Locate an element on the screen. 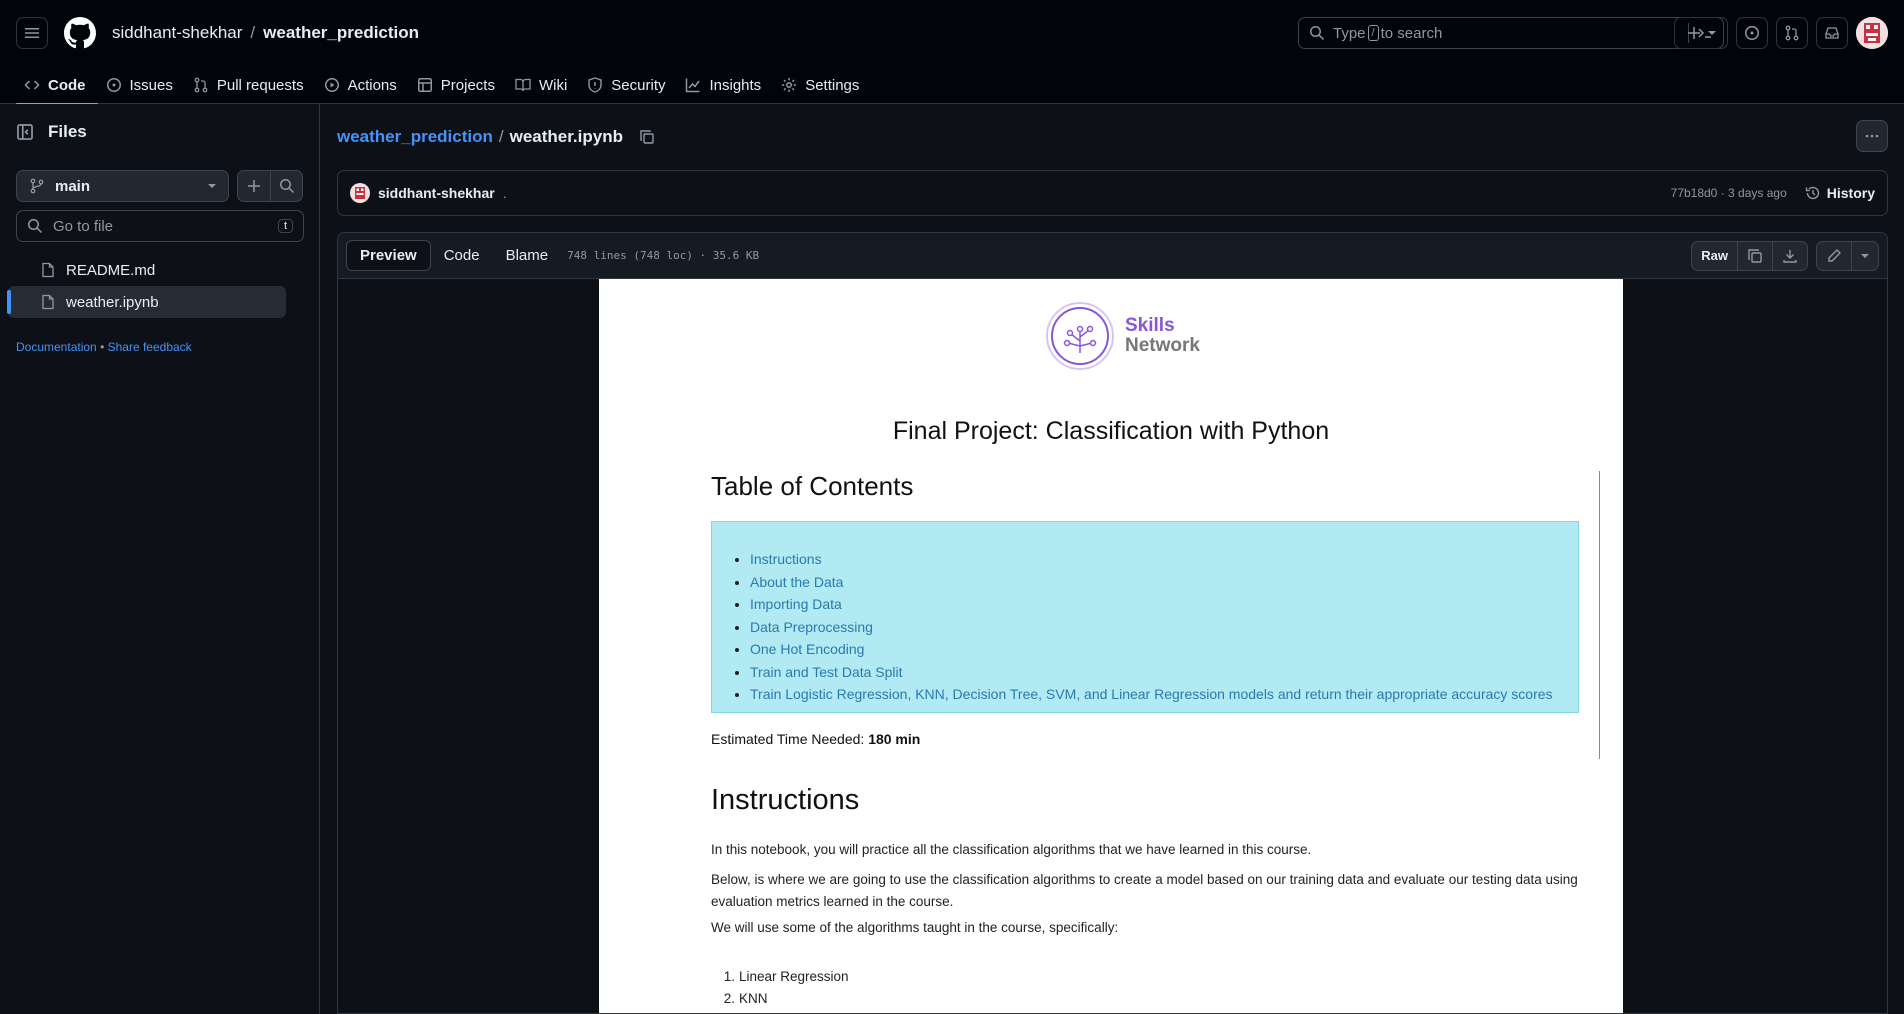  download-button is located at coordinates (1789, 255).